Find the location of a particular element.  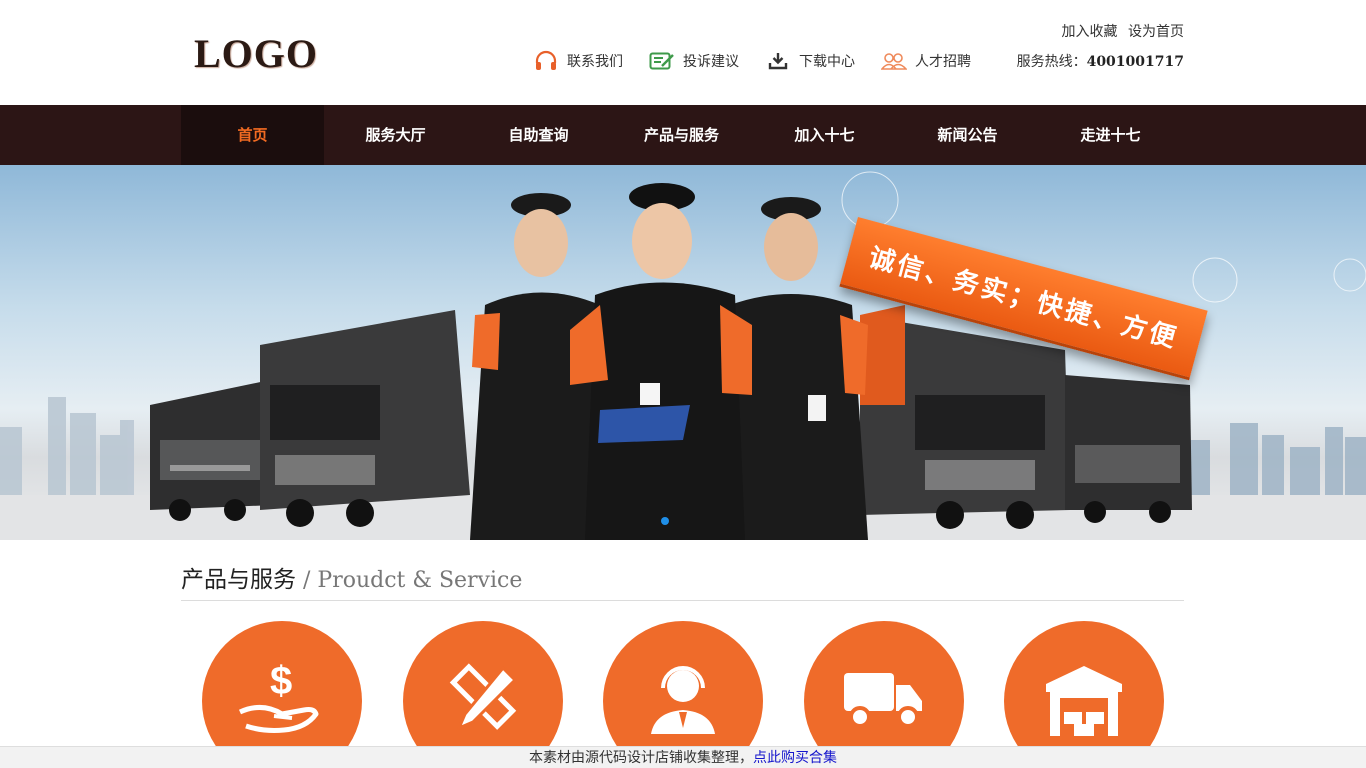

favorite-links: 加入收藏 设为首页 is located at coordinates (1120, 31).